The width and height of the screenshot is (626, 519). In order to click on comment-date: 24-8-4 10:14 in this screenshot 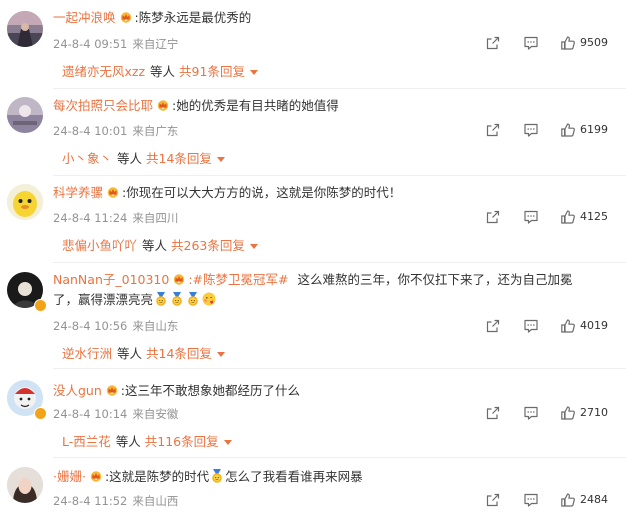, I will do `click(90, 414)`.